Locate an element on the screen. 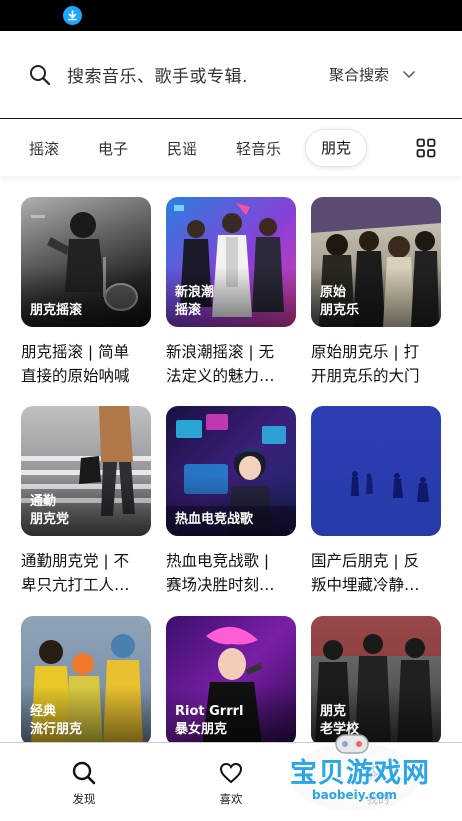  playlist-cover-label: 原始 朋克乐 is located at coordinates (340, 301).